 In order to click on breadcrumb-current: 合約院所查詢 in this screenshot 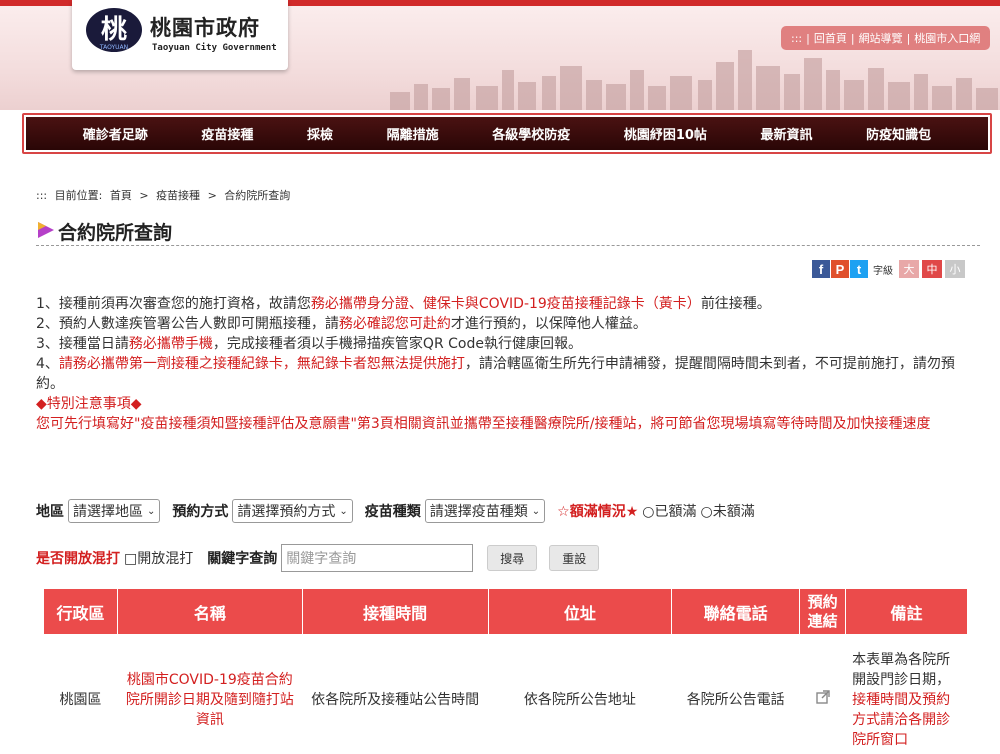, I will do `click(257, 195)`.